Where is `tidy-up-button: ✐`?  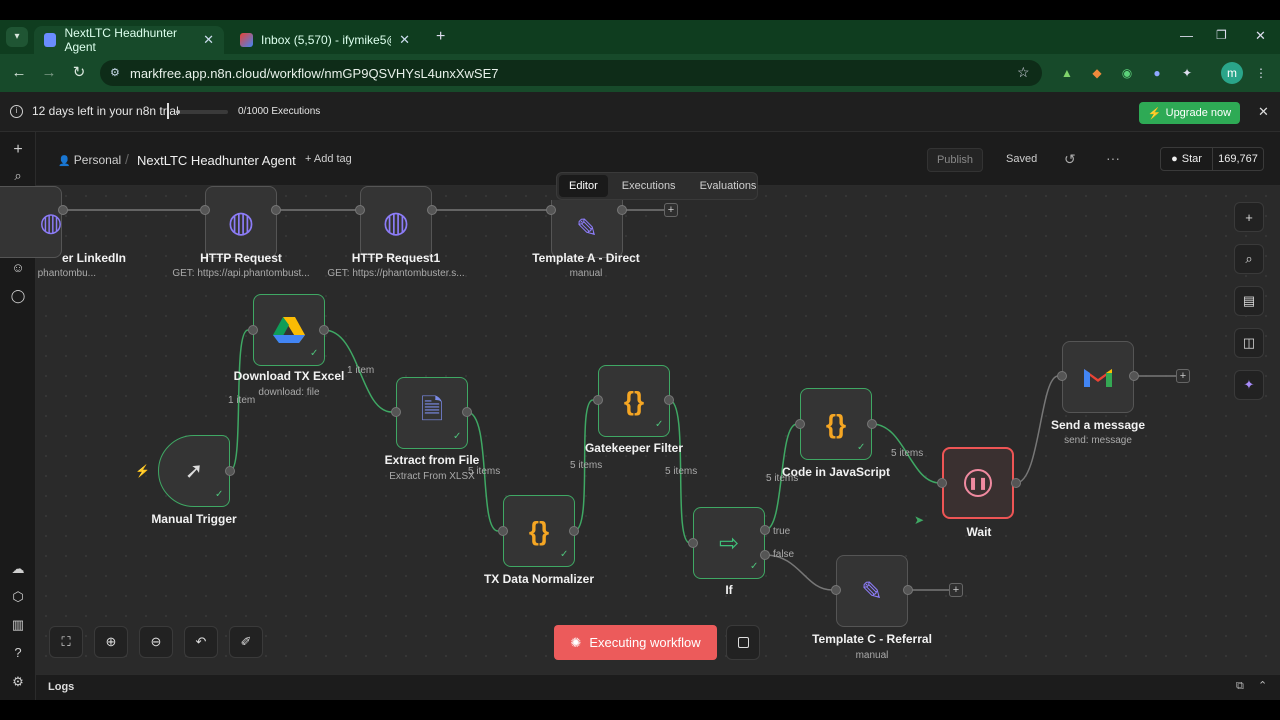
tidy-up-button: ✐ is located at coordinates (246, 642).